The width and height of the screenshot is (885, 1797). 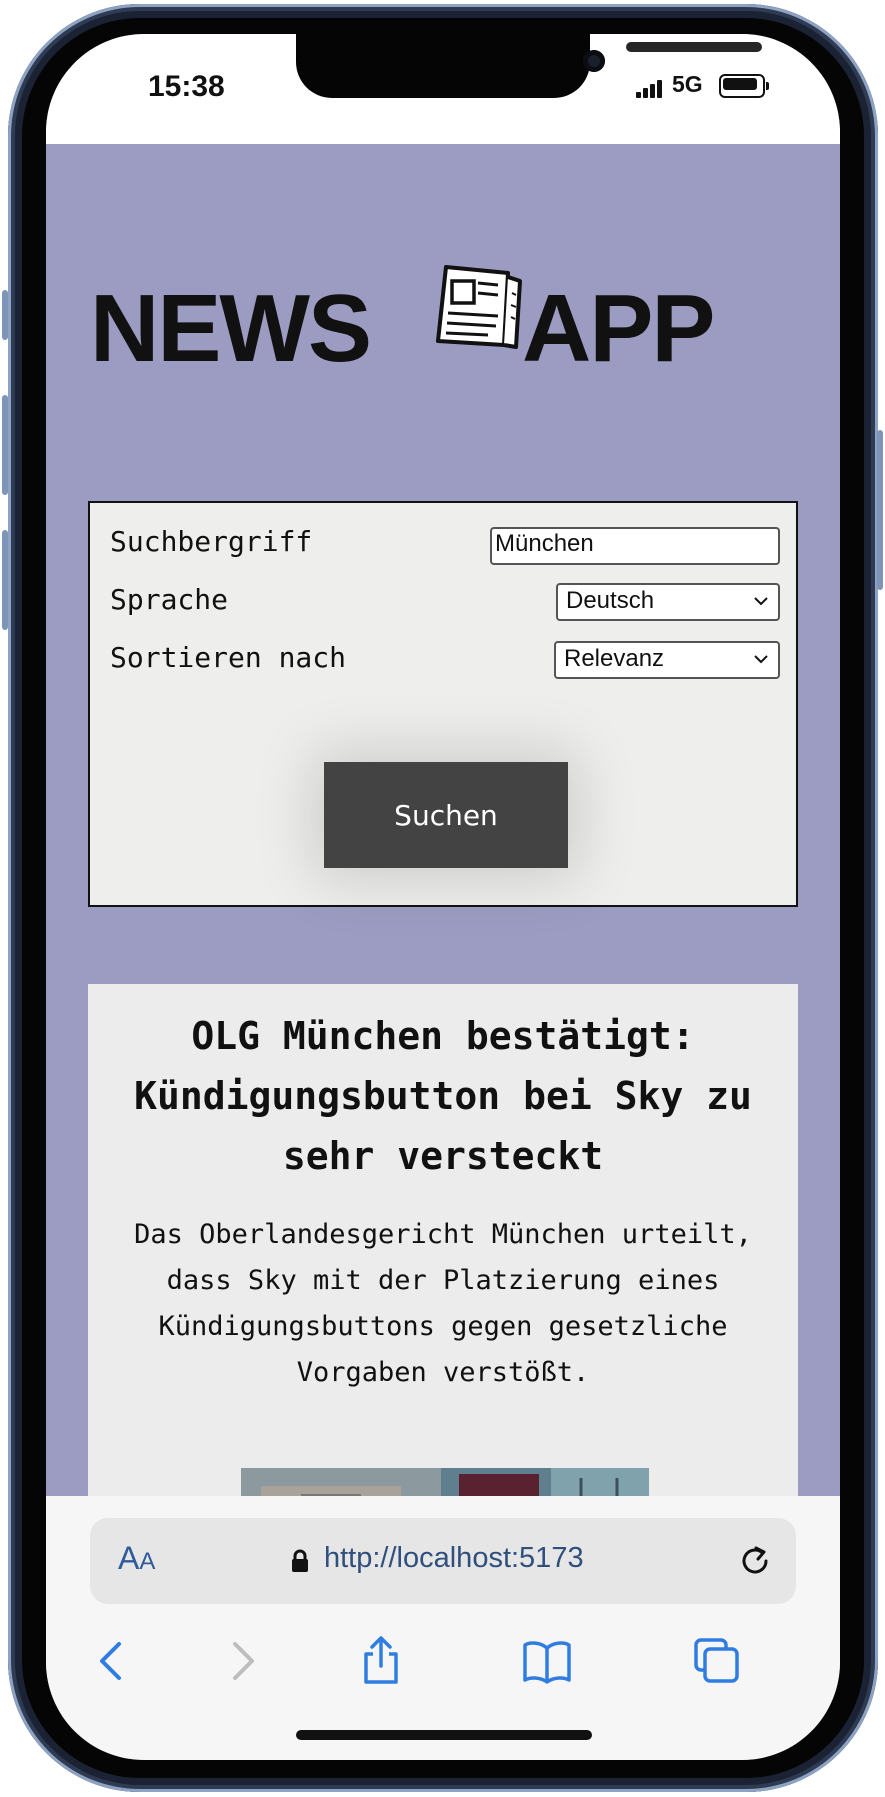 What do you see at coordinates (667, 660) in the screenshot?
I see `sort-select: Relevanz` at bounding box center [667, 660].